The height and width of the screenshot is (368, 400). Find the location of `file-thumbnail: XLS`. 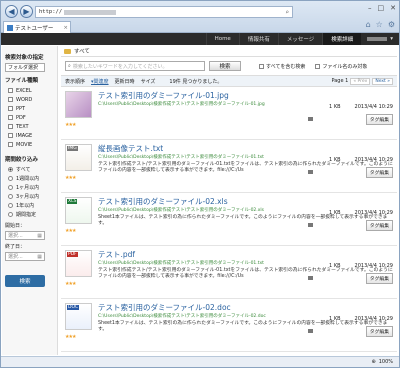

file-thumbnail: XLS is located at coordinates (78, 210).